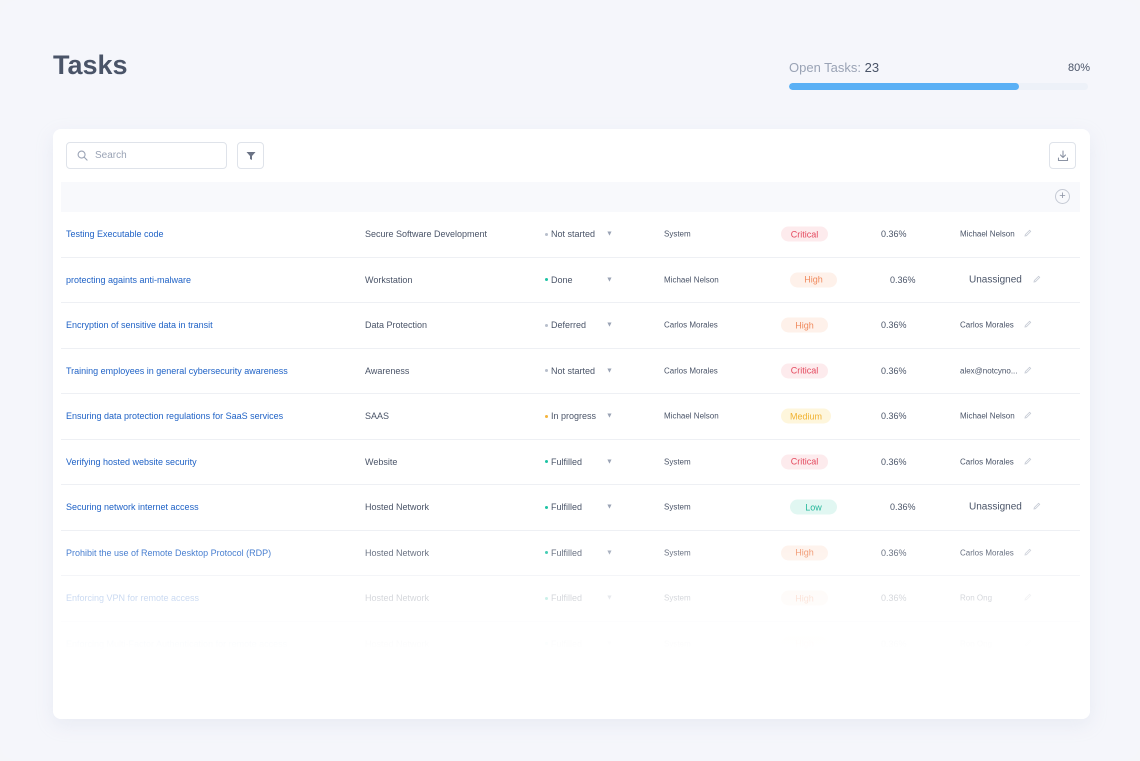 This screenshot has width=1140, height=761. Describe the element at coordinates (128, 280) in the screenshot. I see `task-title-link: protecting againts anti-malware` at that location.